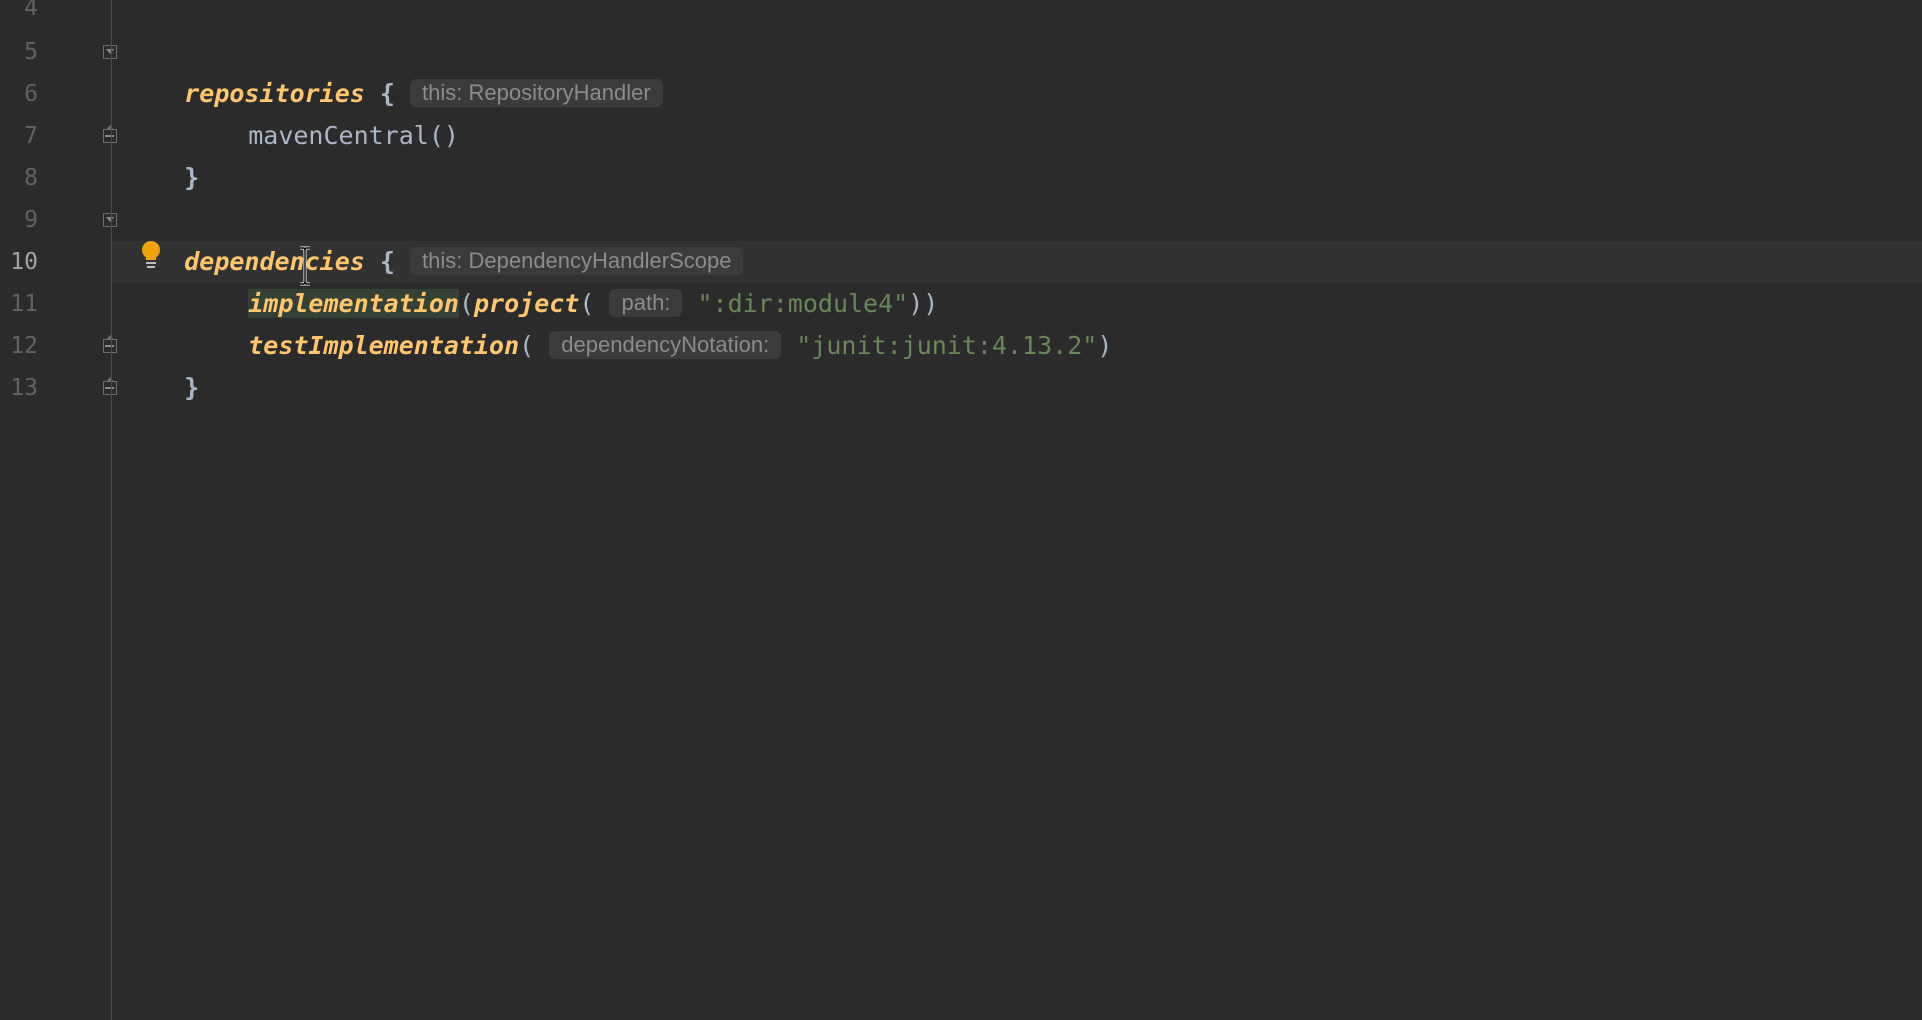 The height and width of the screenshot is (1020, 1922). What do you see at coordinates (24, 304) in the screenshot?
I see `line-number-11: 11` at bounding box center [24, 304].